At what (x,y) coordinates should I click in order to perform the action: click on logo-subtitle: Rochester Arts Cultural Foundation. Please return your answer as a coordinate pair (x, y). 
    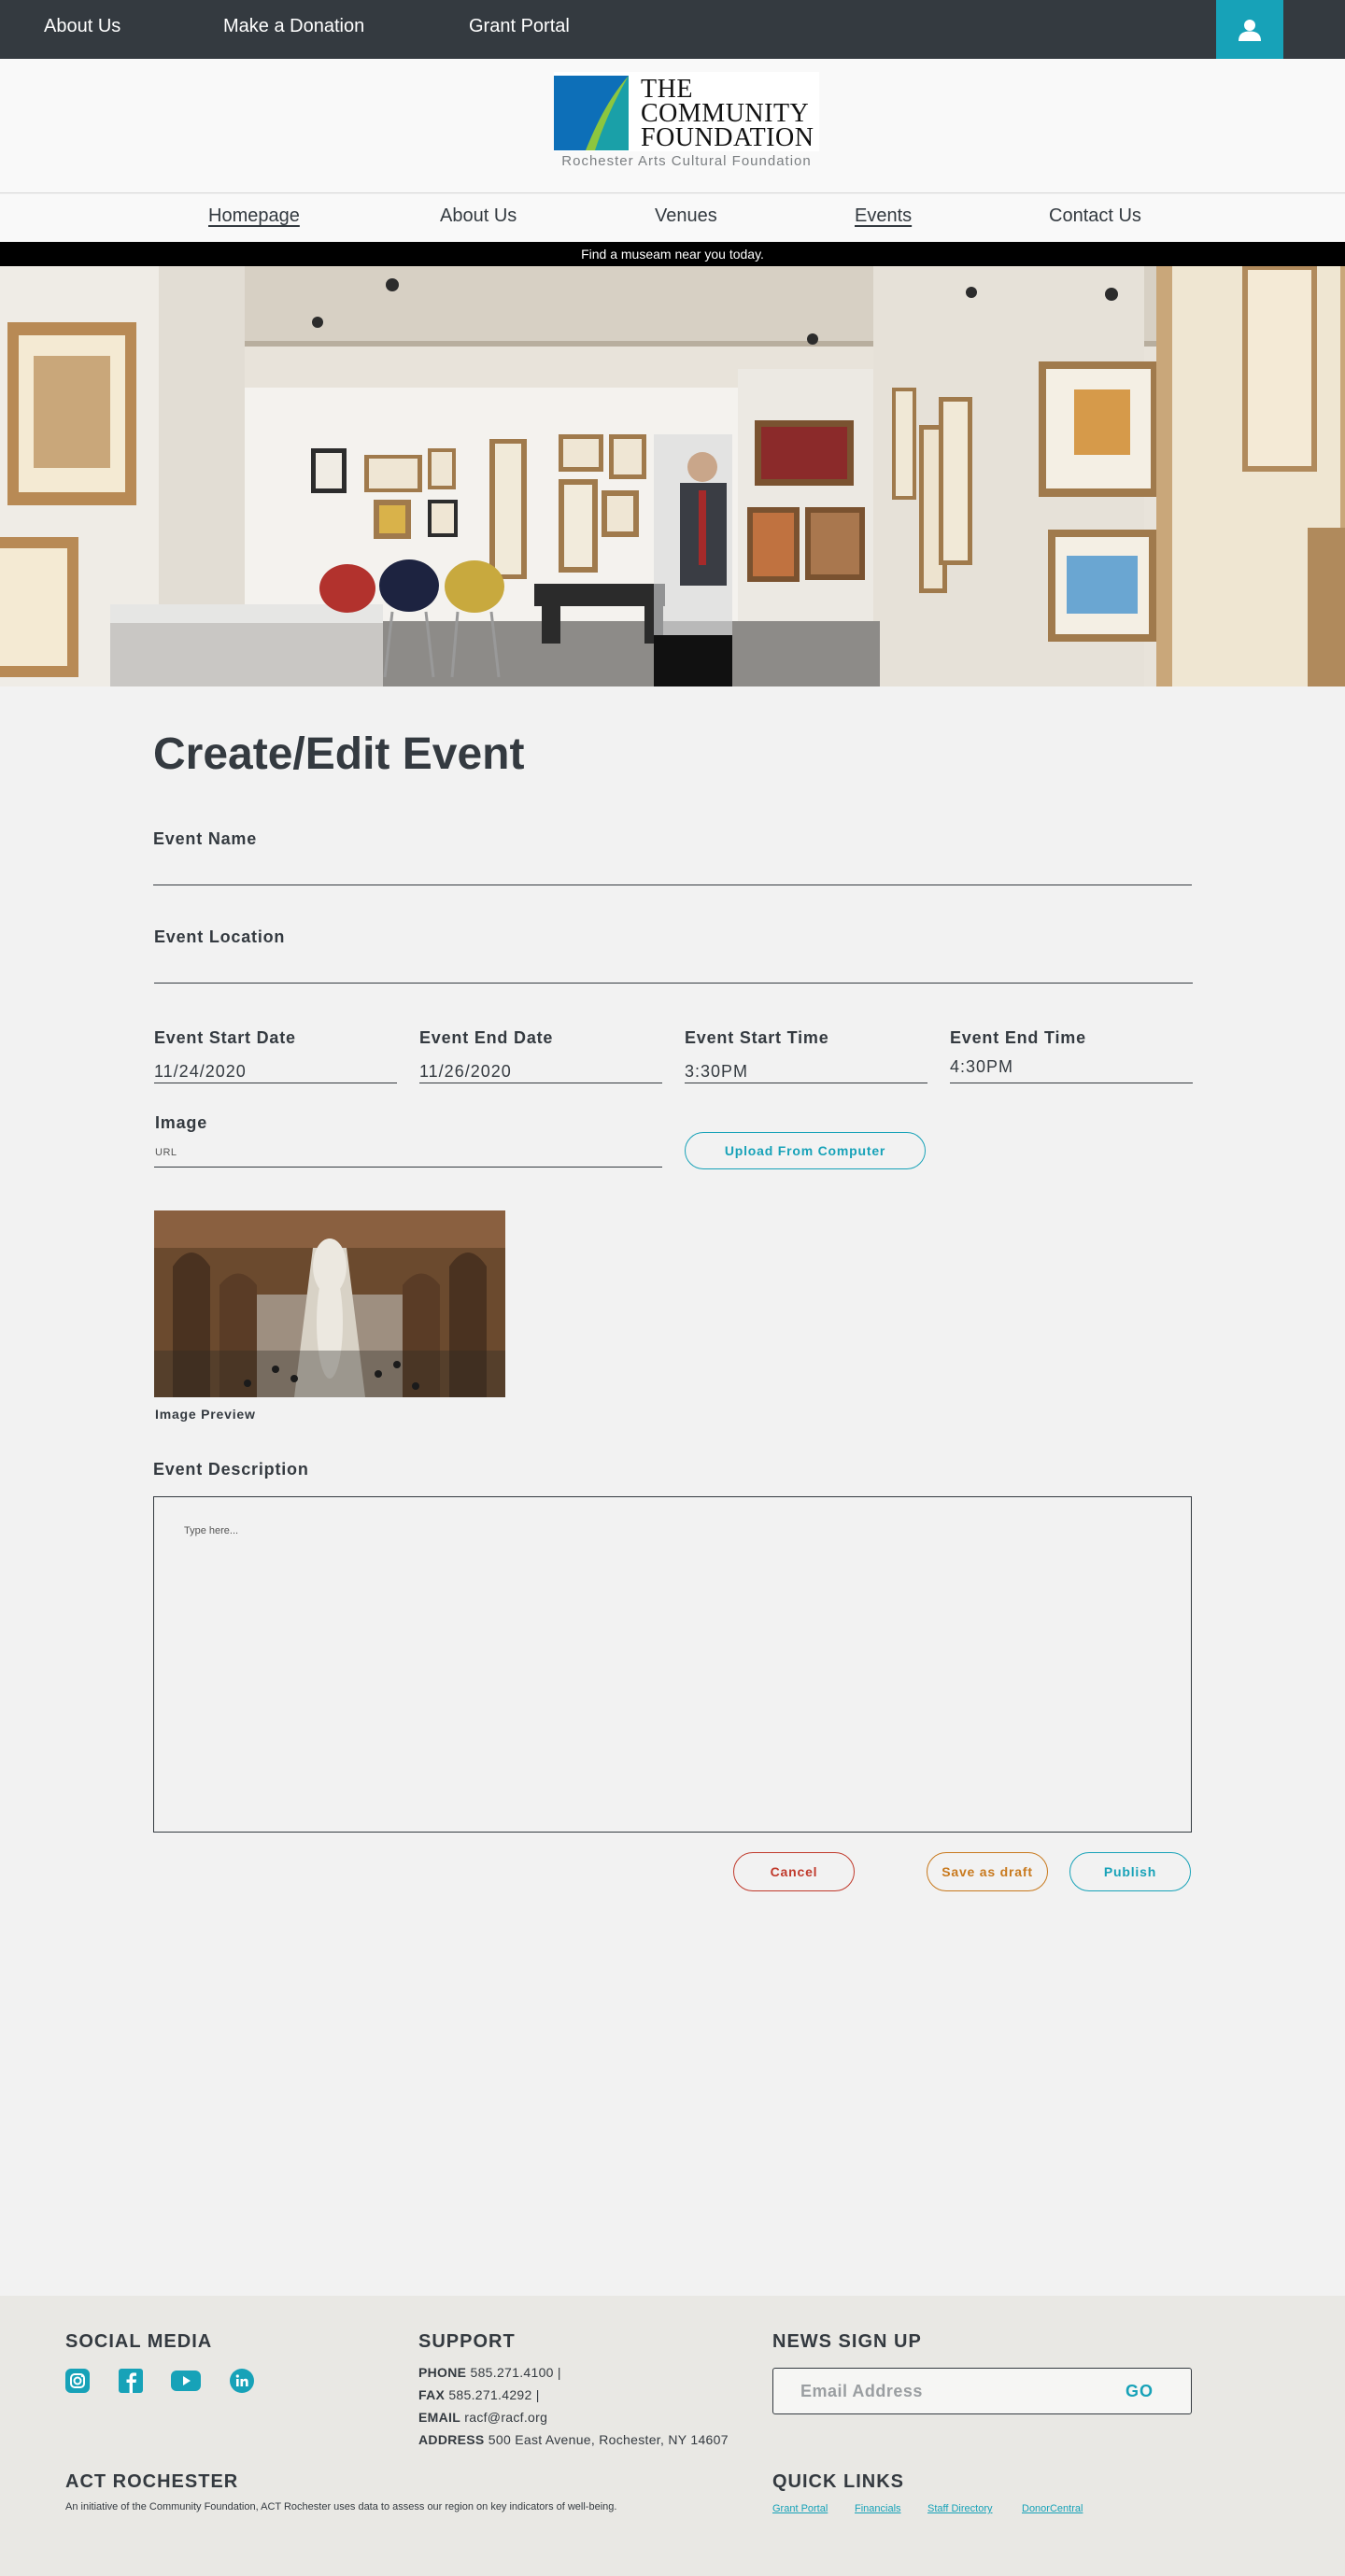
    Looking at the image, I should click on (686, 161).